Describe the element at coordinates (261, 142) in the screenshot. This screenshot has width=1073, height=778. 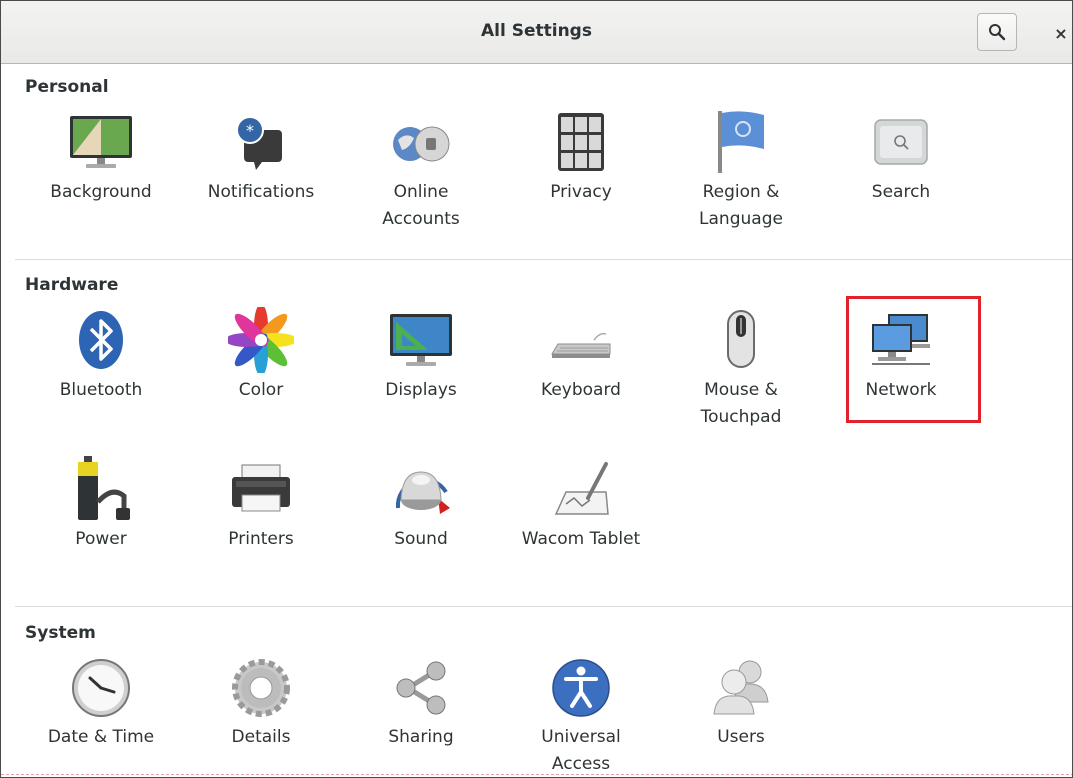
I see `notifications-icon: *` at that location.